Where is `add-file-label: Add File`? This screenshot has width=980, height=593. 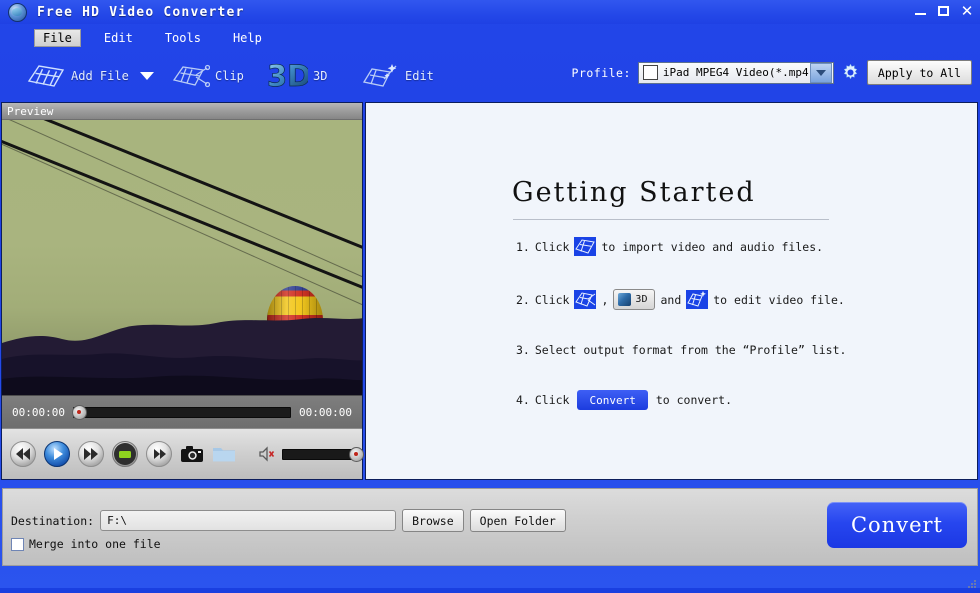 add-file-label: Add File is located at coordinates (100, 76).